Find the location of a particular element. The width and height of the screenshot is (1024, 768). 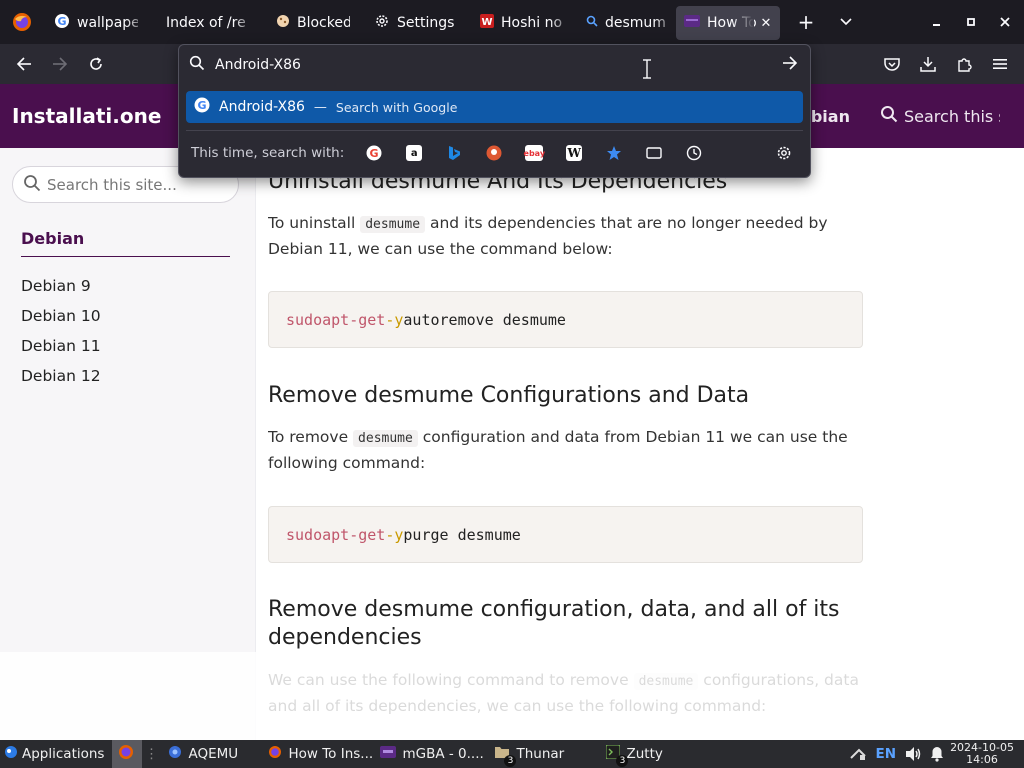

taskbar-window-aqemu: AQEMU is located at coordinates (210, 754).